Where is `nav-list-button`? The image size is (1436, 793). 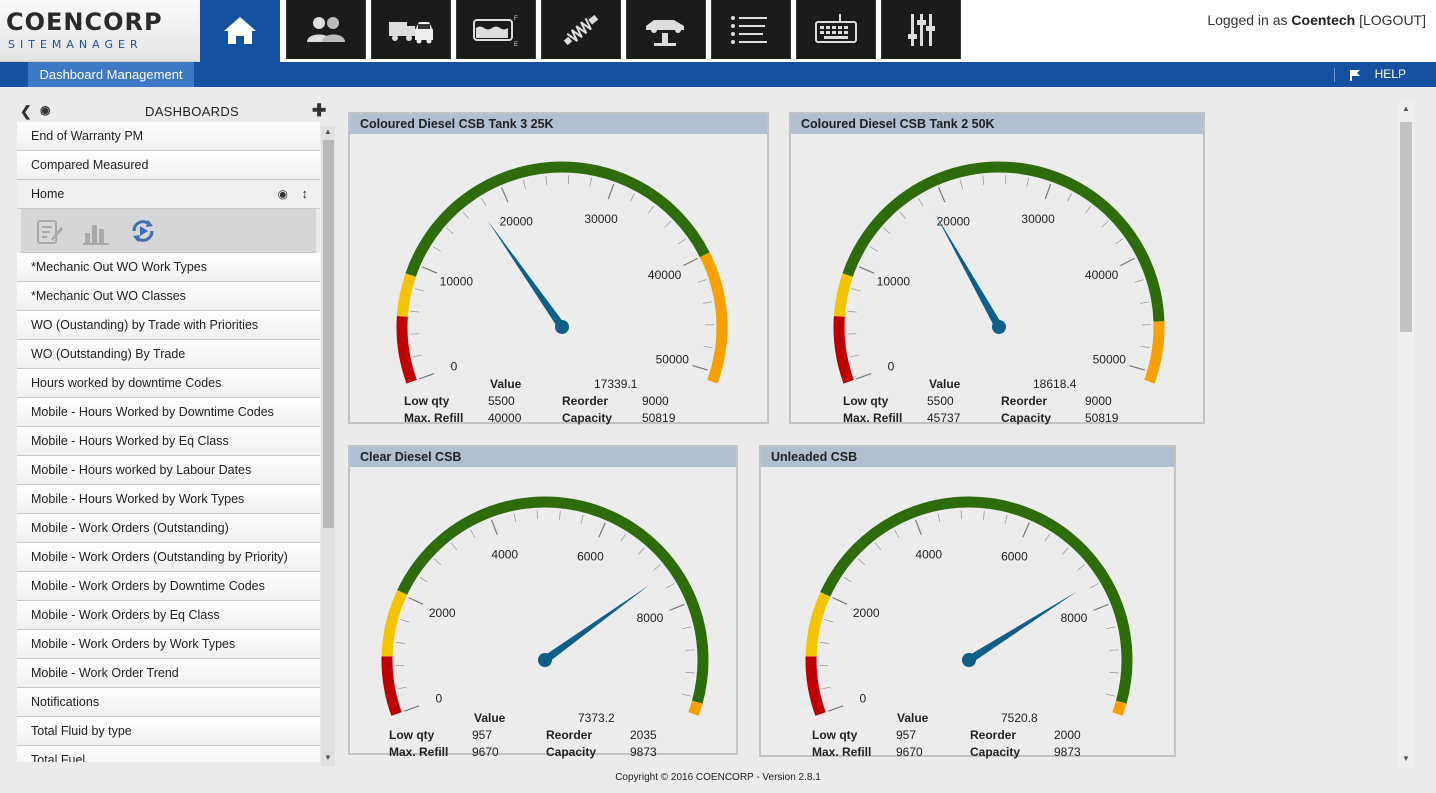
nav-list-button is located at coordinates (751, 29).